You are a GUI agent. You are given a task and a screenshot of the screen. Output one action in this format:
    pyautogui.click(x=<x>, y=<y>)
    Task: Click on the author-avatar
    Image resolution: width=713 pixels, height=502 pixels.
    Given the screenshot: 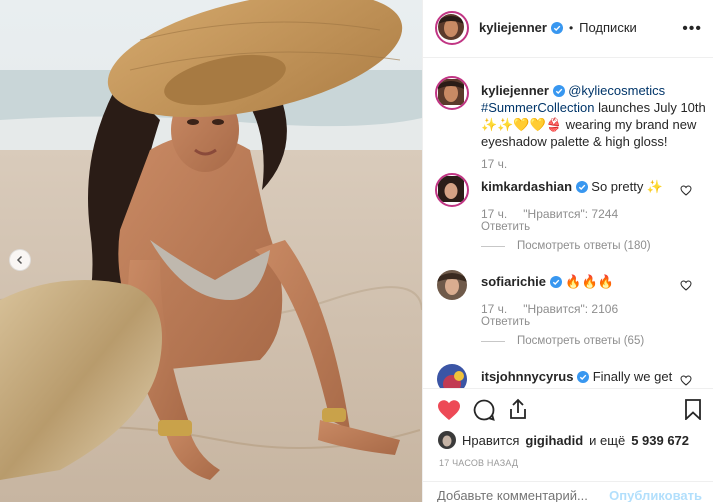 What is the action you would take?
    pyautogui.click(x=452, y=28)
    